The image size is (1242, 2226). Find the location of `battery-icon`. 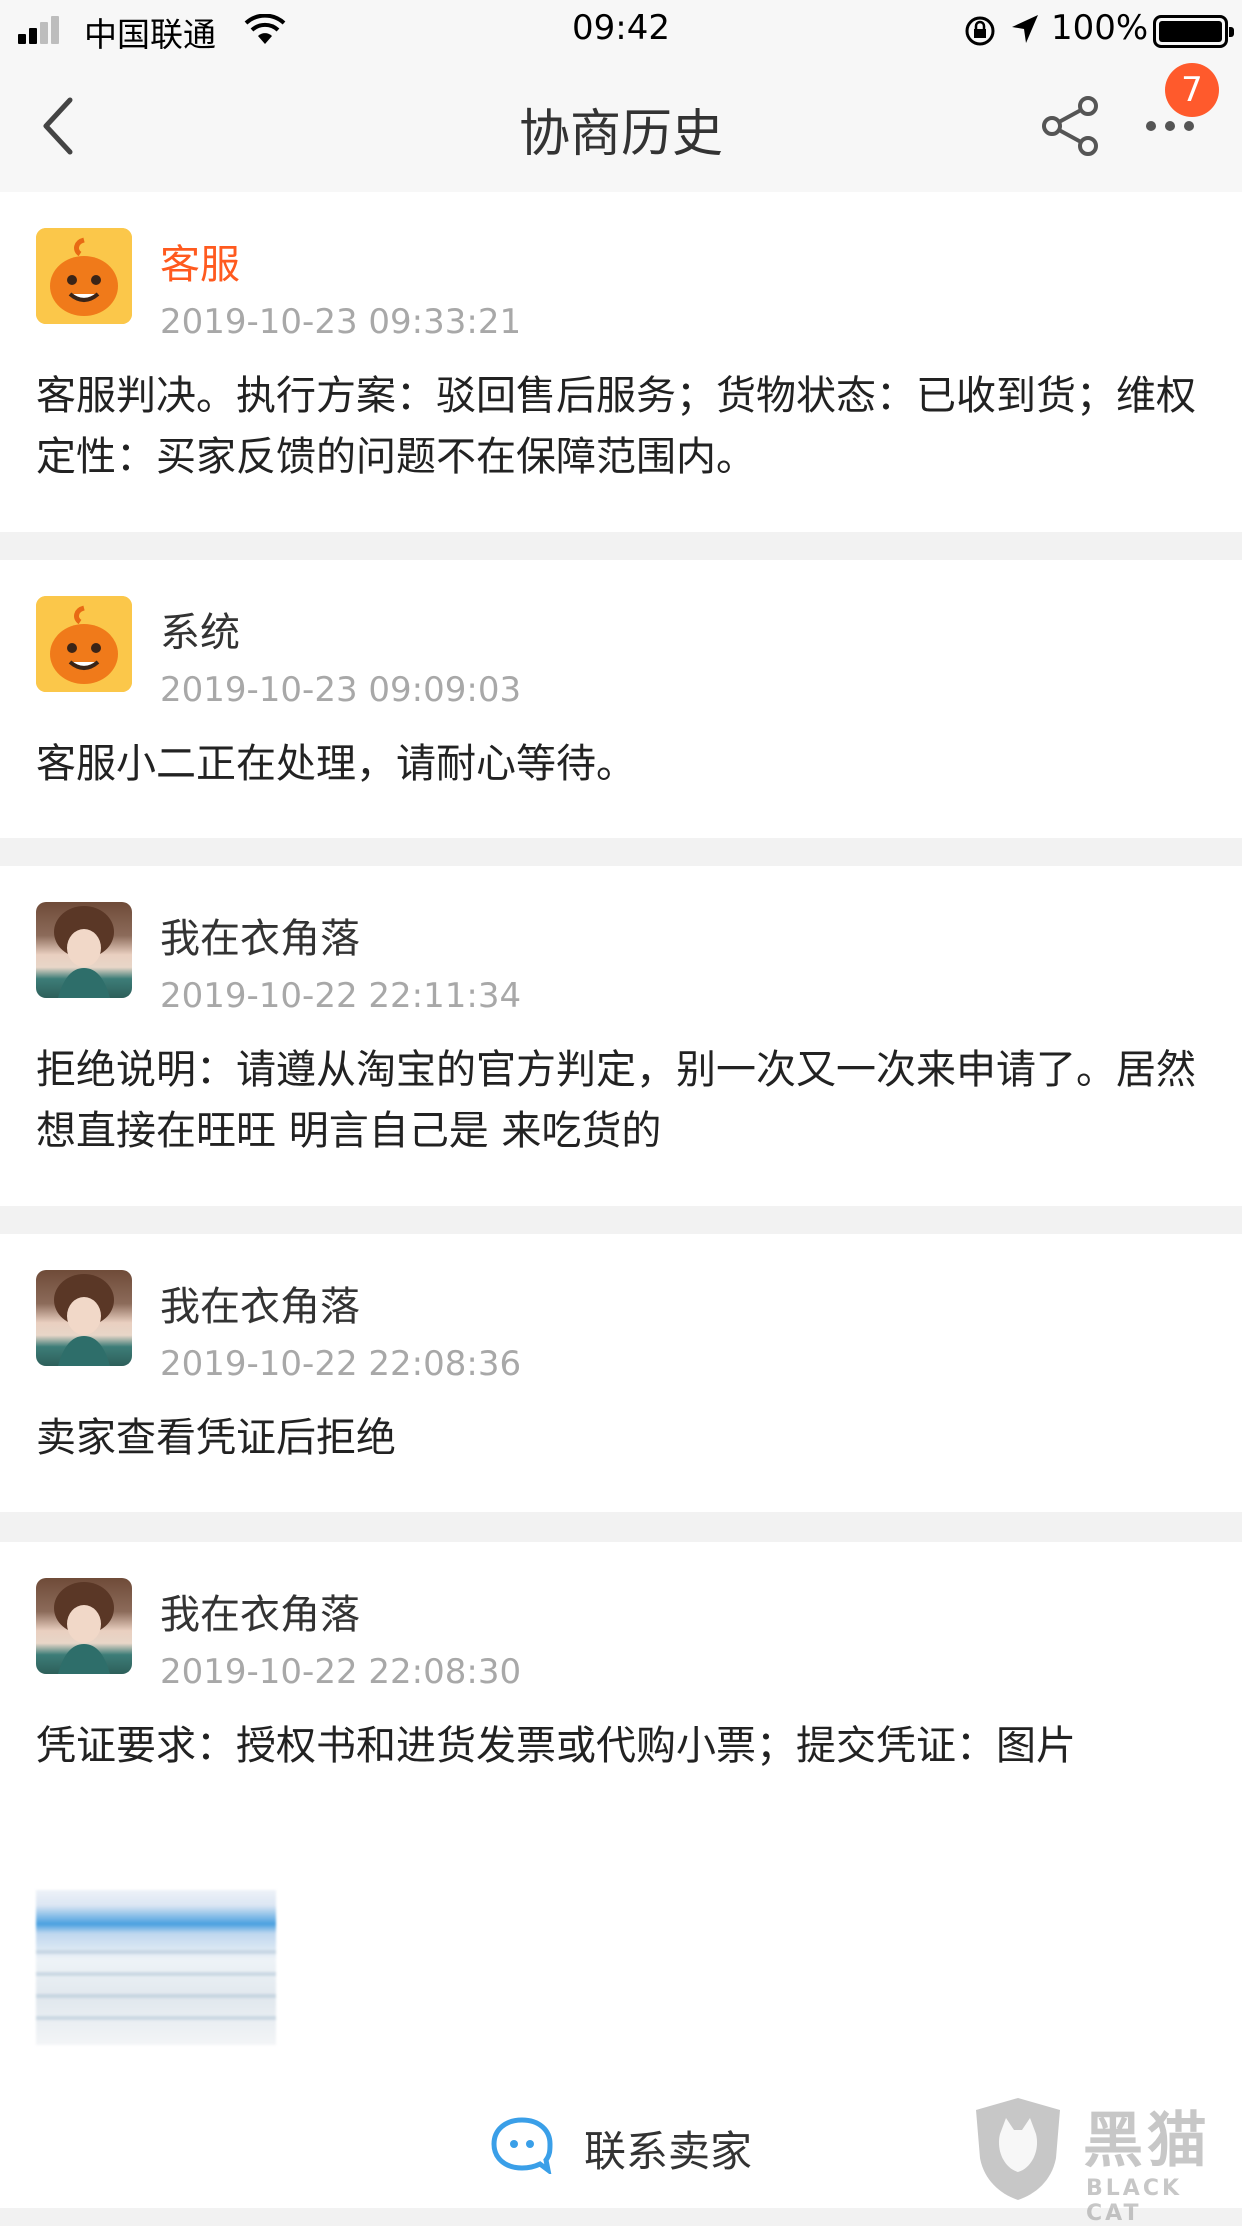

battery-icon is located at coordinates (1193, 31).